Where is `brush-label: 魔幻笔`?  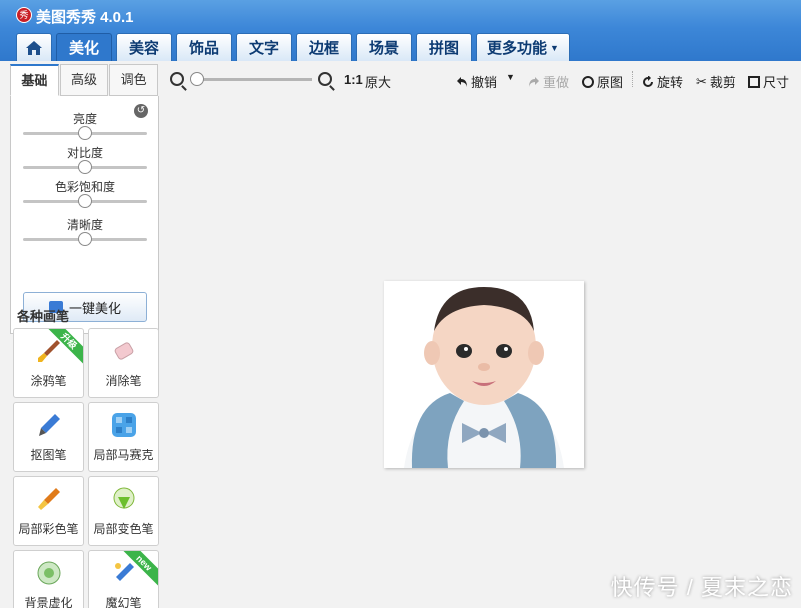
brush-label: 魔幻笔 is located at coordinates (123, 602).